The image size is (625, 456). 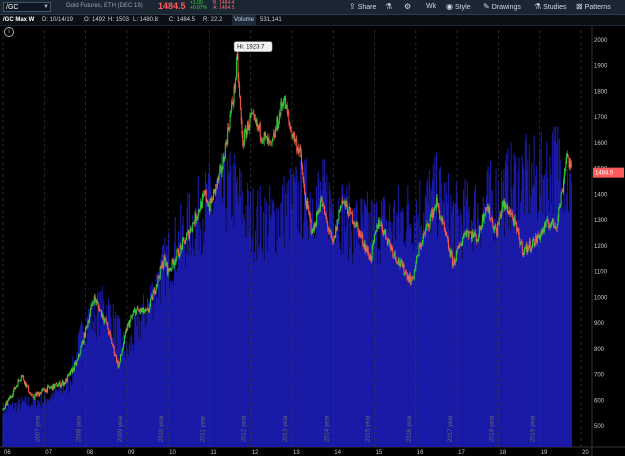 What do you see at coordinates (213, 20) in the screenshot?
I see `bar-range: R: 22.2` at bounding box center [213, 20].